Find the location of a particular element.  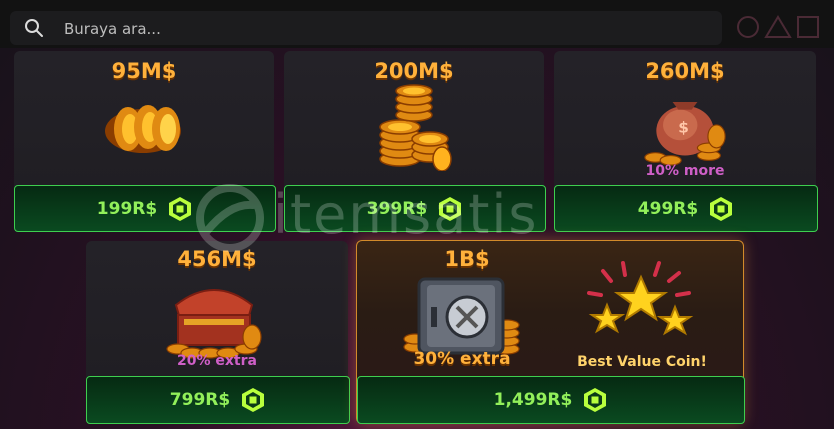

offer-amount: 260M$ is located at coordinates (685, 71).